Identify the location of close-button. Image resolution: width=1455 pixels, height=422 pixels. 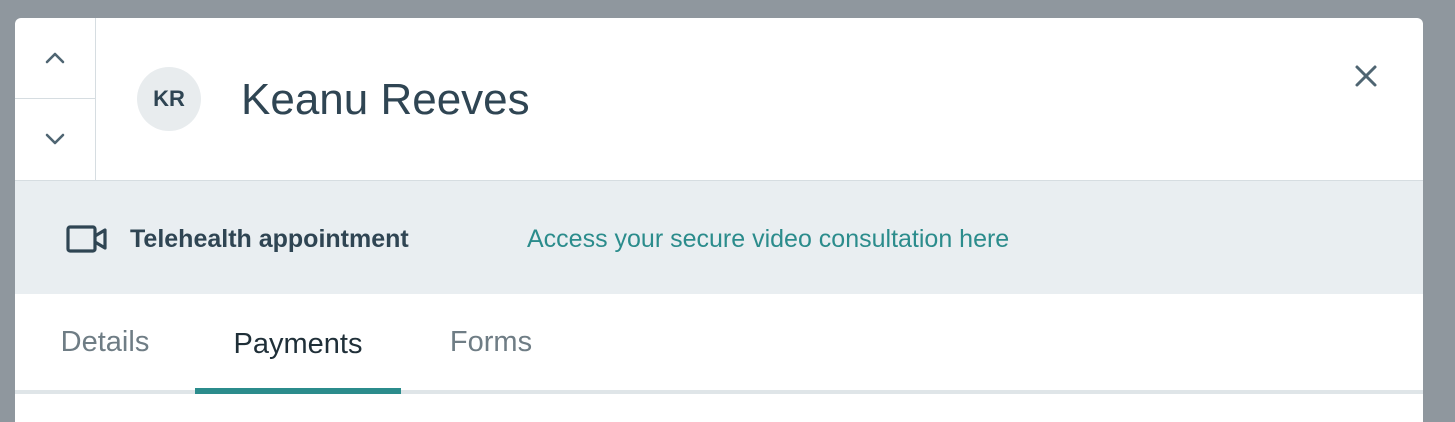
(1366, 76).